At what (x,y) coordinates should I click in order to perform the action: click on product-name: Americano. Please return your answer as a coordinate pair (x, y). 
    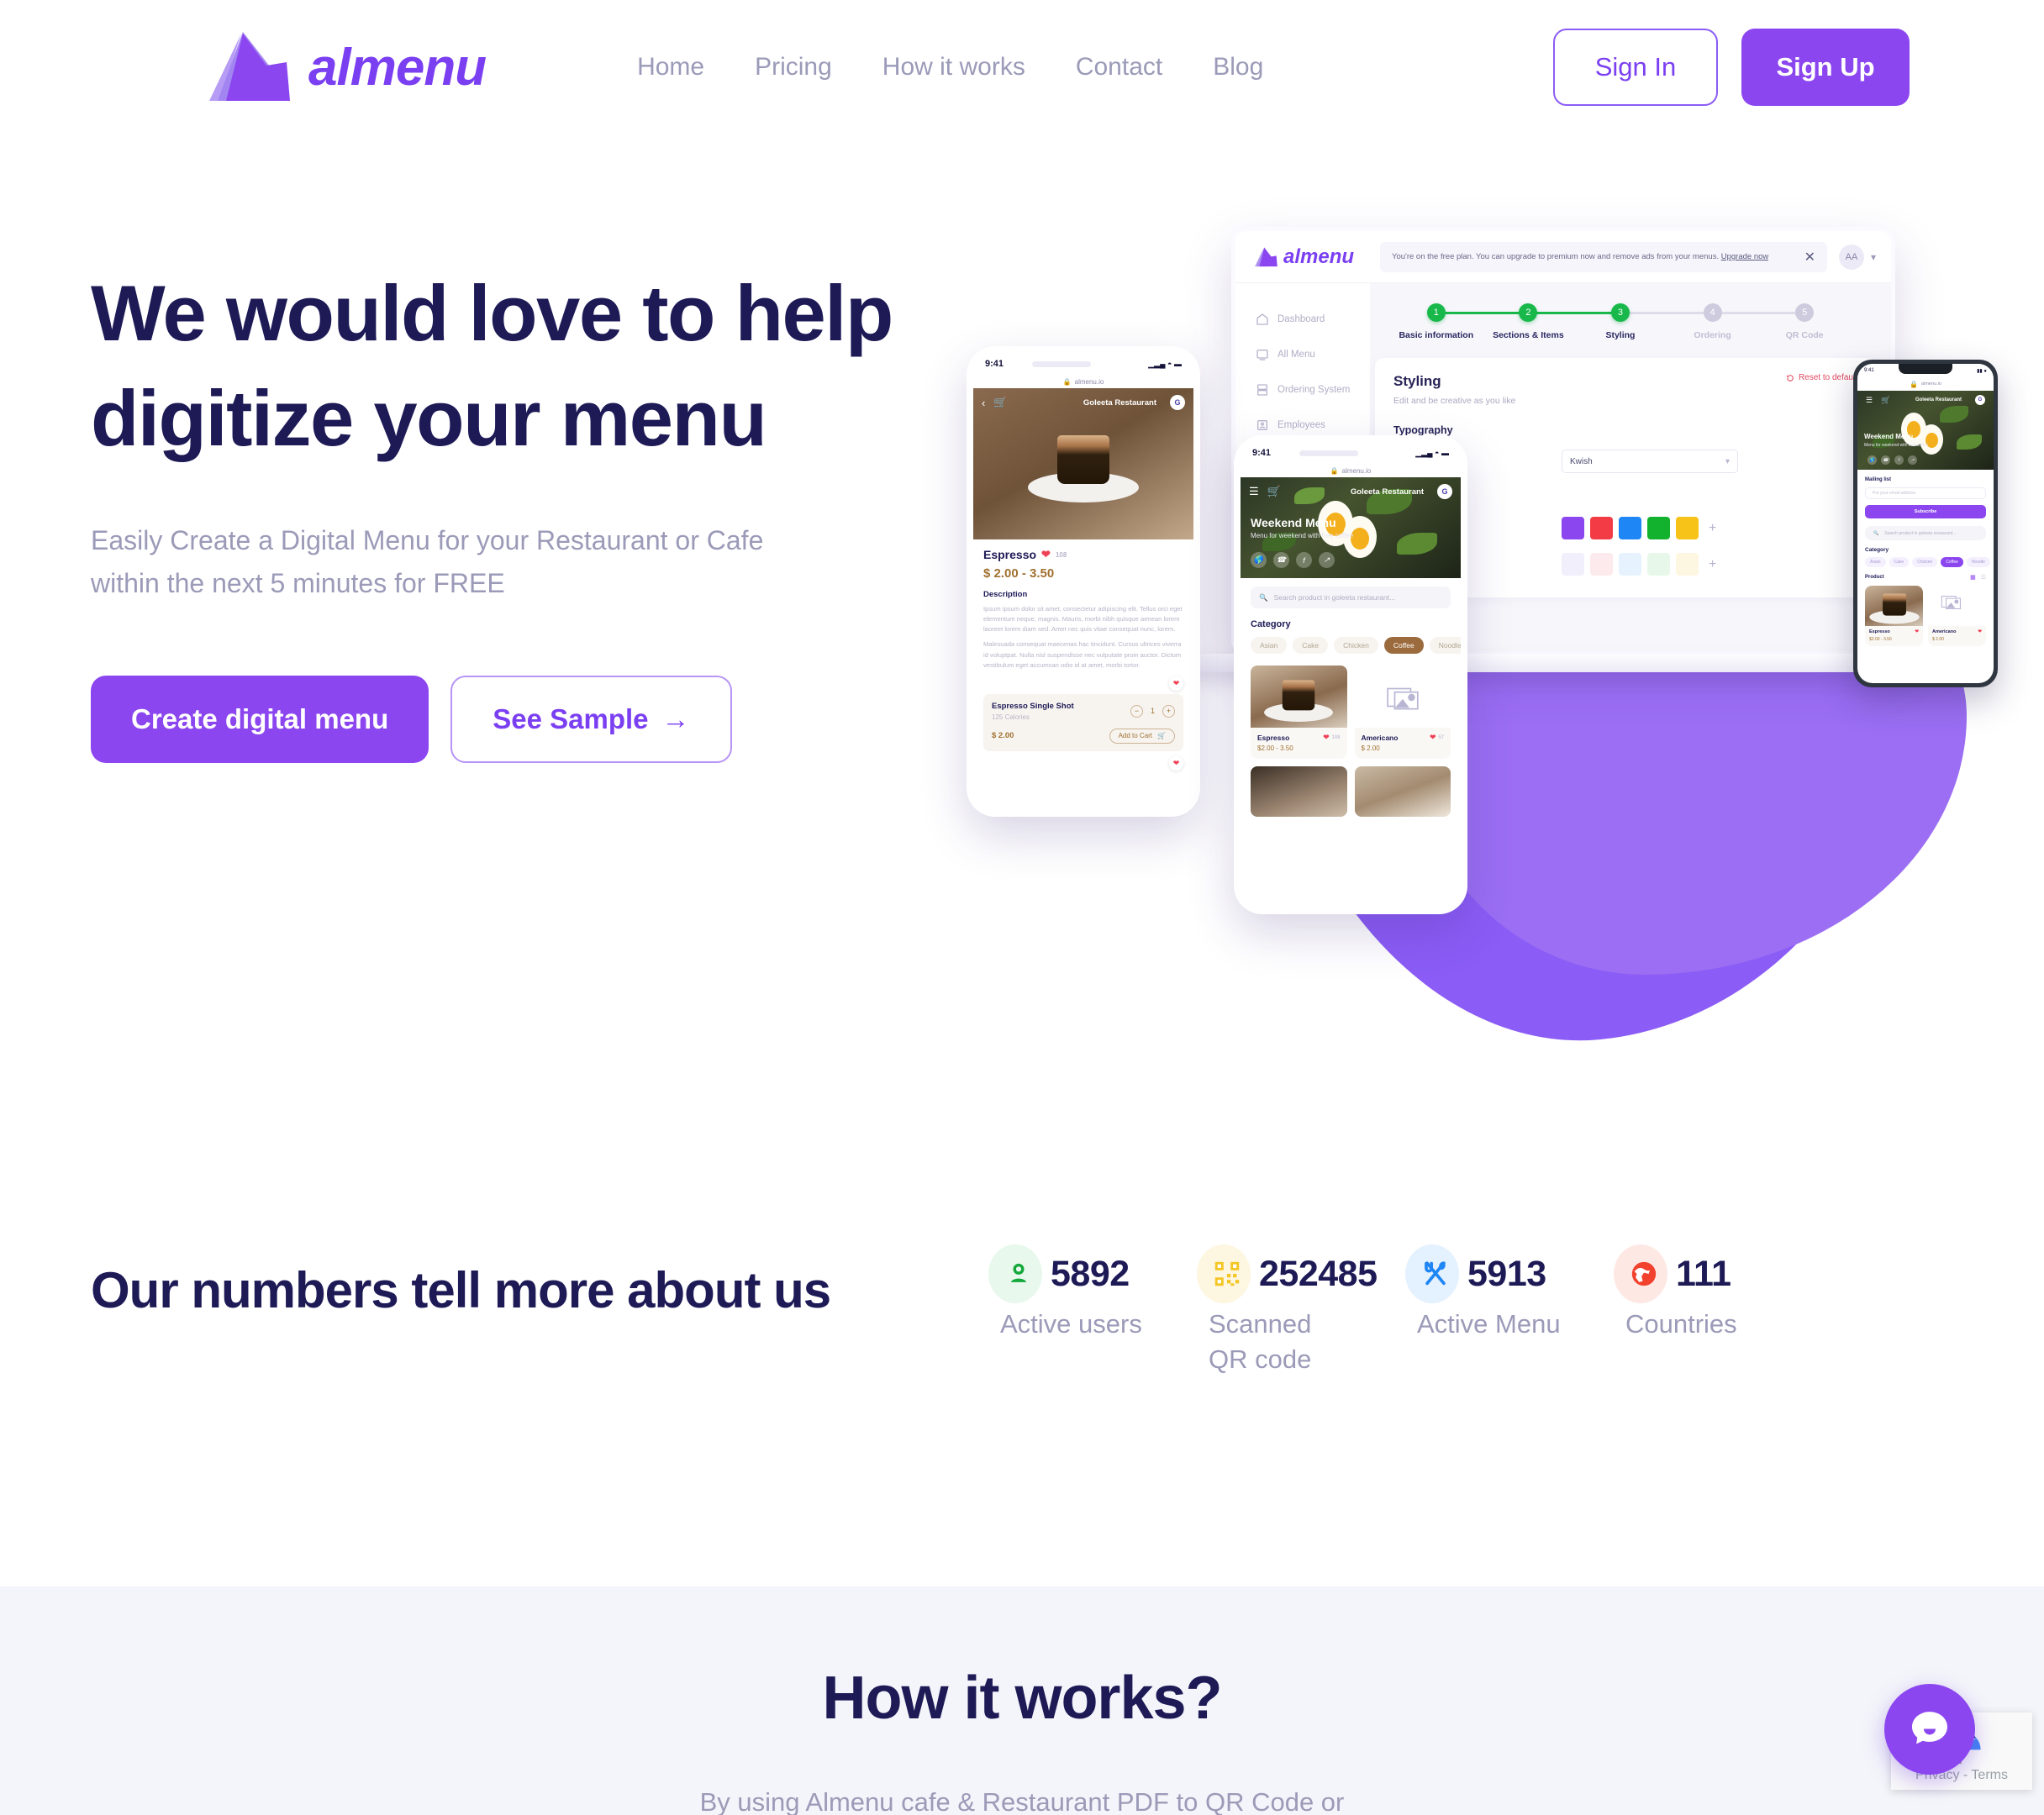
    Looking at the image, I should click on (1380, 737).